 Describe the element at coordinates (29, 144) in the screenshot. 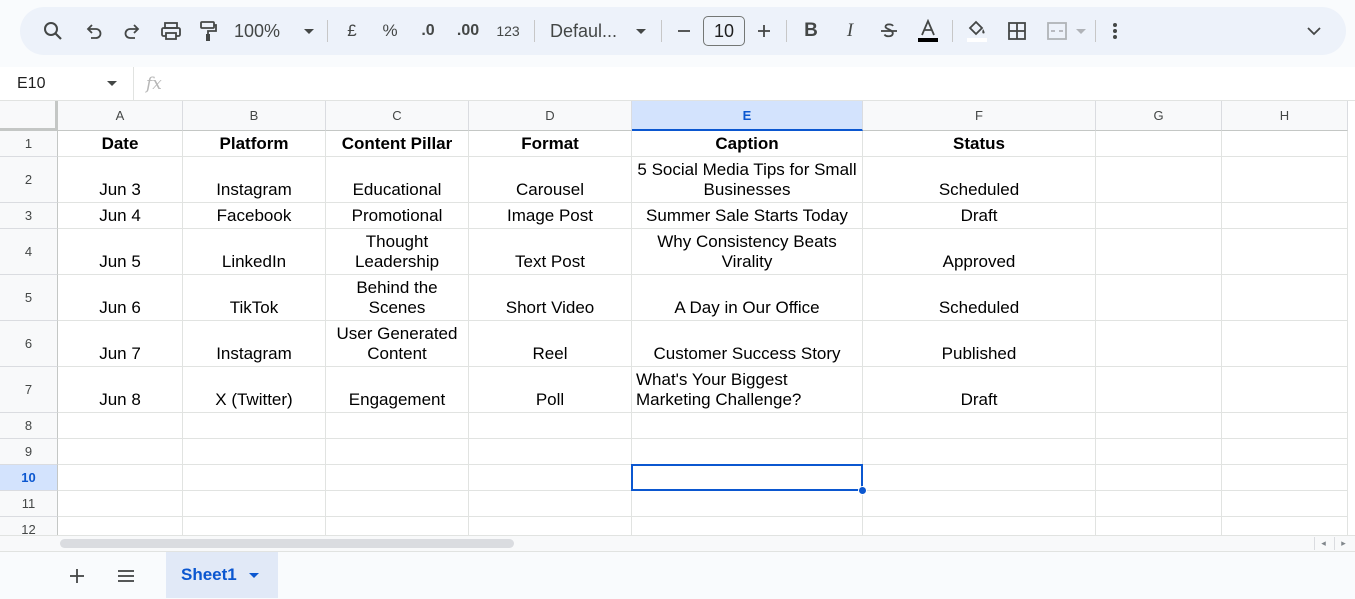

I see `row-header-1: 1` at that location.